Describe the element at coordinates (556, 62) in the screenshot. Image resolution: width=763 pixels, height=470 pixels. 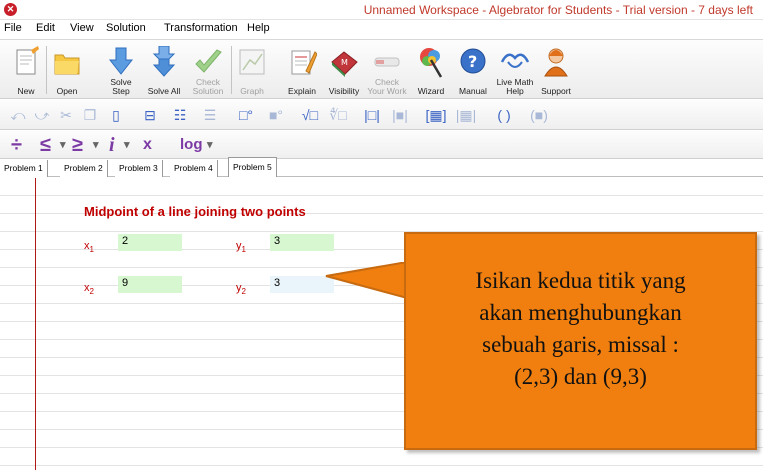
I see `support-agent-icon` at that location.